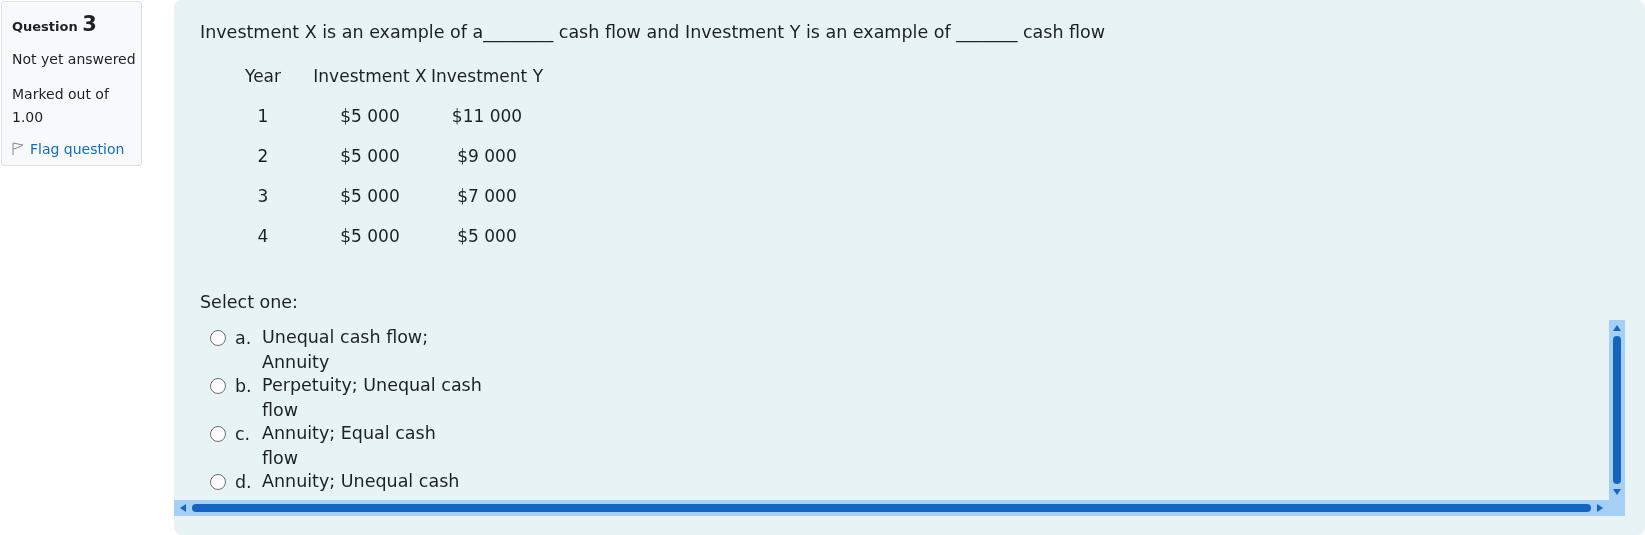 The width and height of the screenshot is (1645, 535). Describe the element at coordinates (263, 76) in the screenshot. I see `column-header: Year` at that location.